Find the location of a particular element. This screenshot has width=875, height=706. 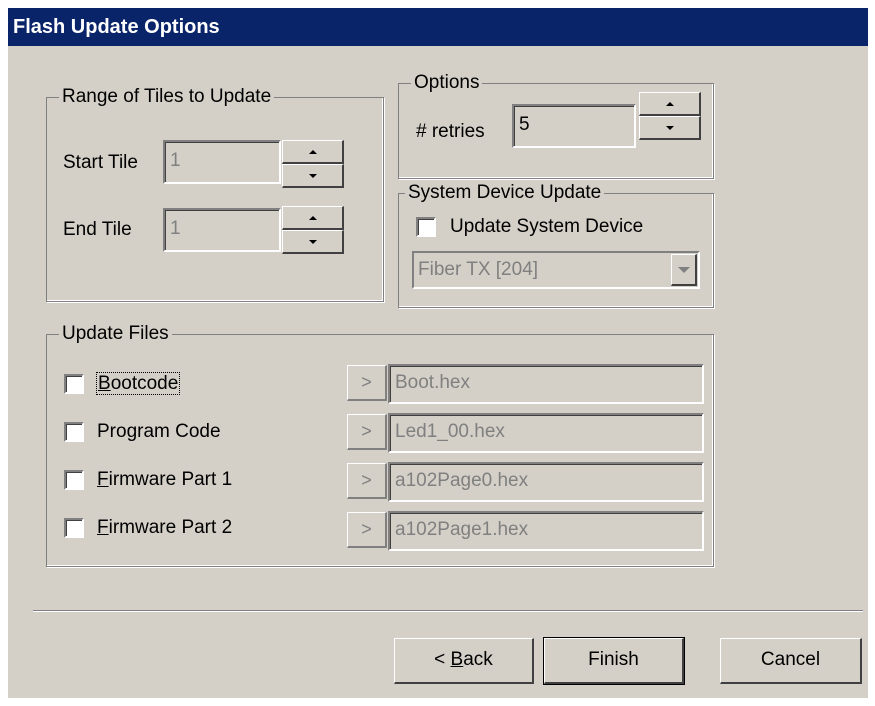

start-tile-up-button is located at coordinates (313, 152).